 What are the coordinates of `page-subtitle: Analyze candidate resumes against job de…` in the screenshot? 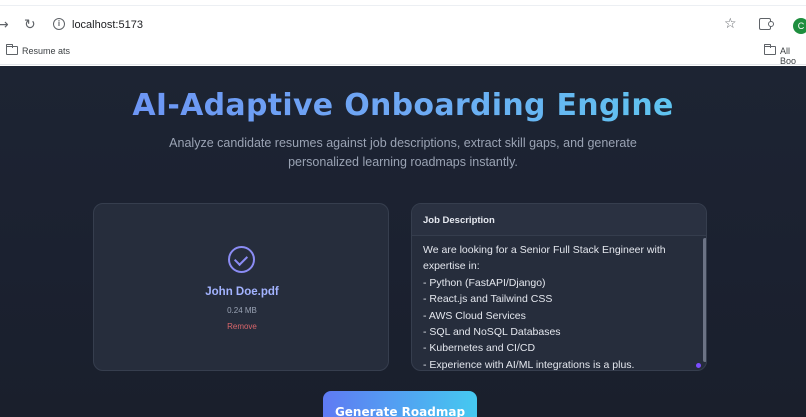 It's located at (403, 152).